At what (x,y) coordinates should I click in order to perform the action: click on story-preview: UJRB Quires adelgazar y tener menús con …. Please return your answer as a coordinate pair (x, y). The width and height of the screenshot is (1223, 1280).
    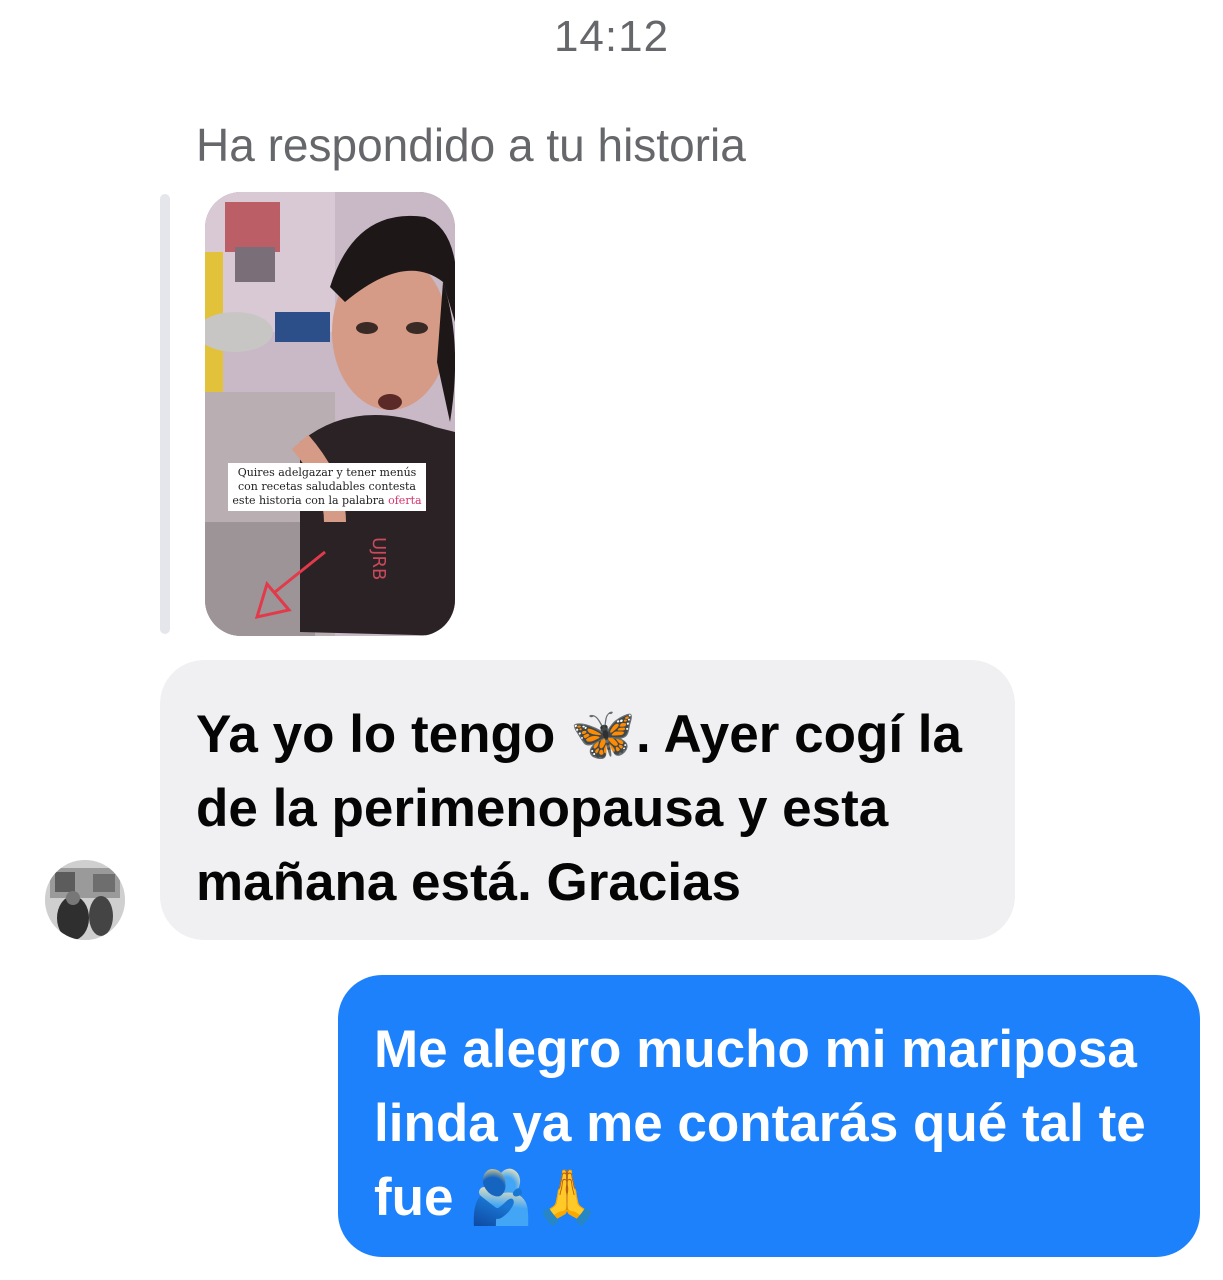
    Looking at the image, I should click on (330, 414).